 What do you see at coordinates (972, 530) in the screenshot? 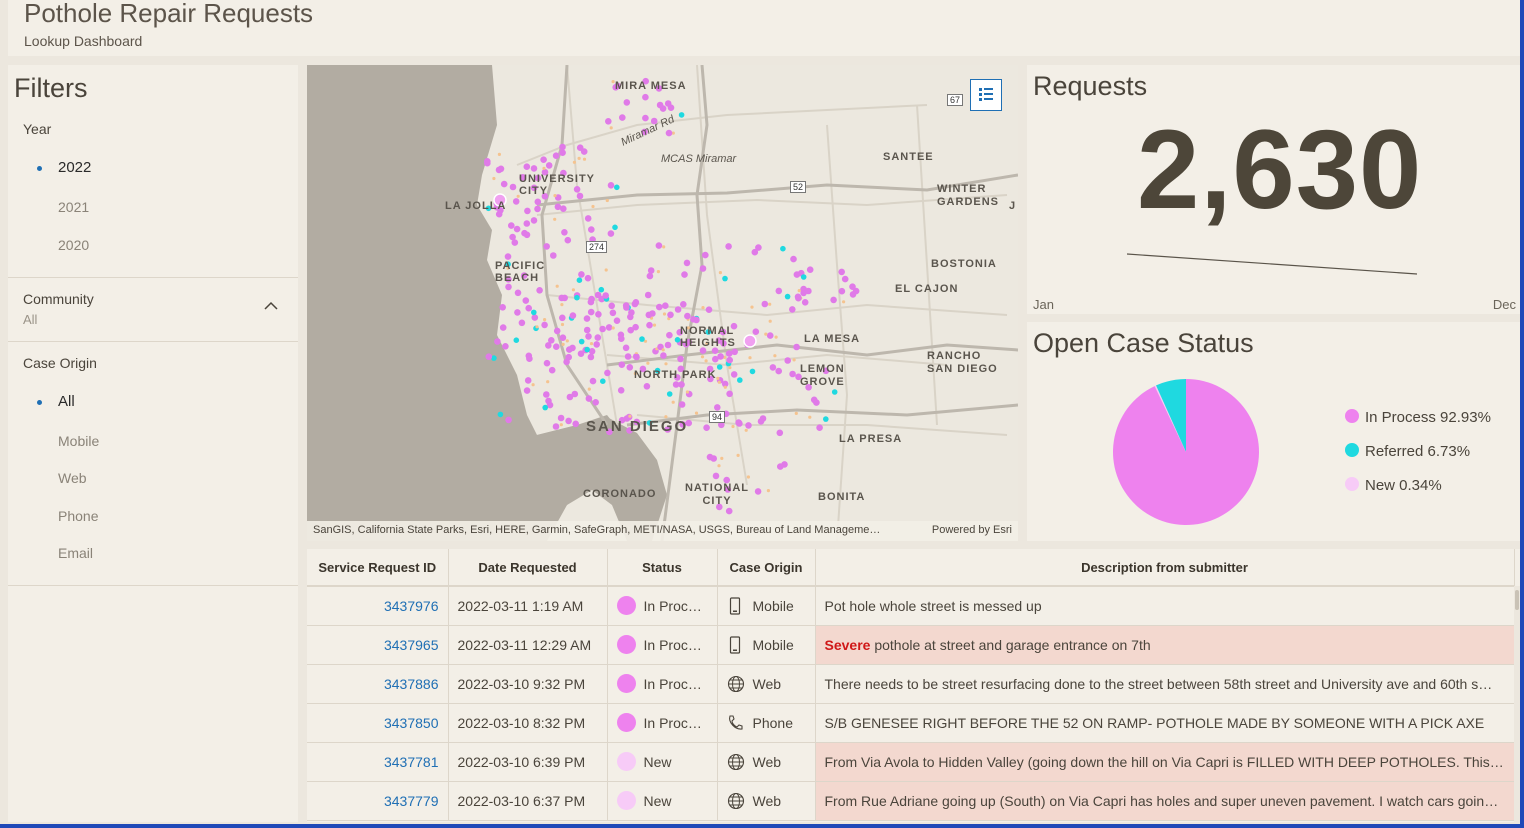
I see `powered-by-esri: Powered by Esri` at bounding box center [972, 530].